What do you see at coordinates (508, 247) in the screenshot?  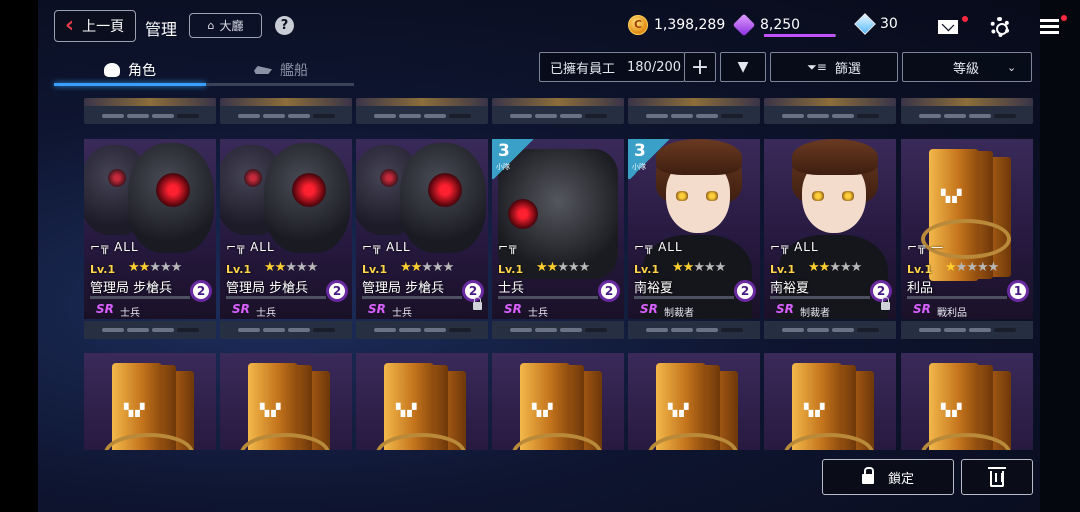 I see `weapon-type-icon: ⌐╦` at bounding box center [508, 247].